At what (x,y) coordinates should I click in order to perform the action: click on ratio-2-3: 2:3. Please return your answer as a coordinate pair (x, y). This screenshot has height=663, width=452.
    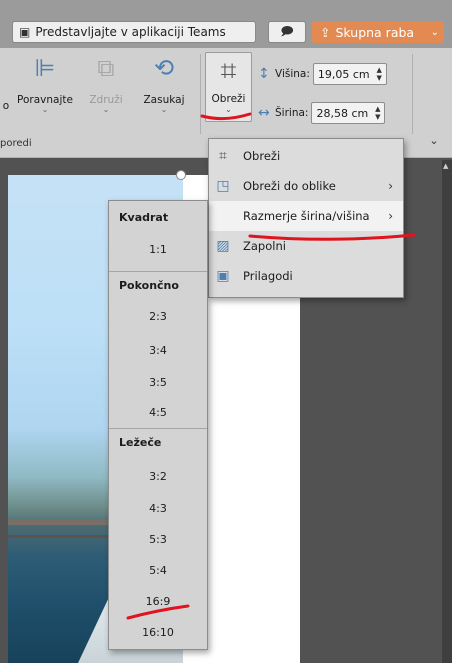
    Looking at the image, I should click on (158, 316).